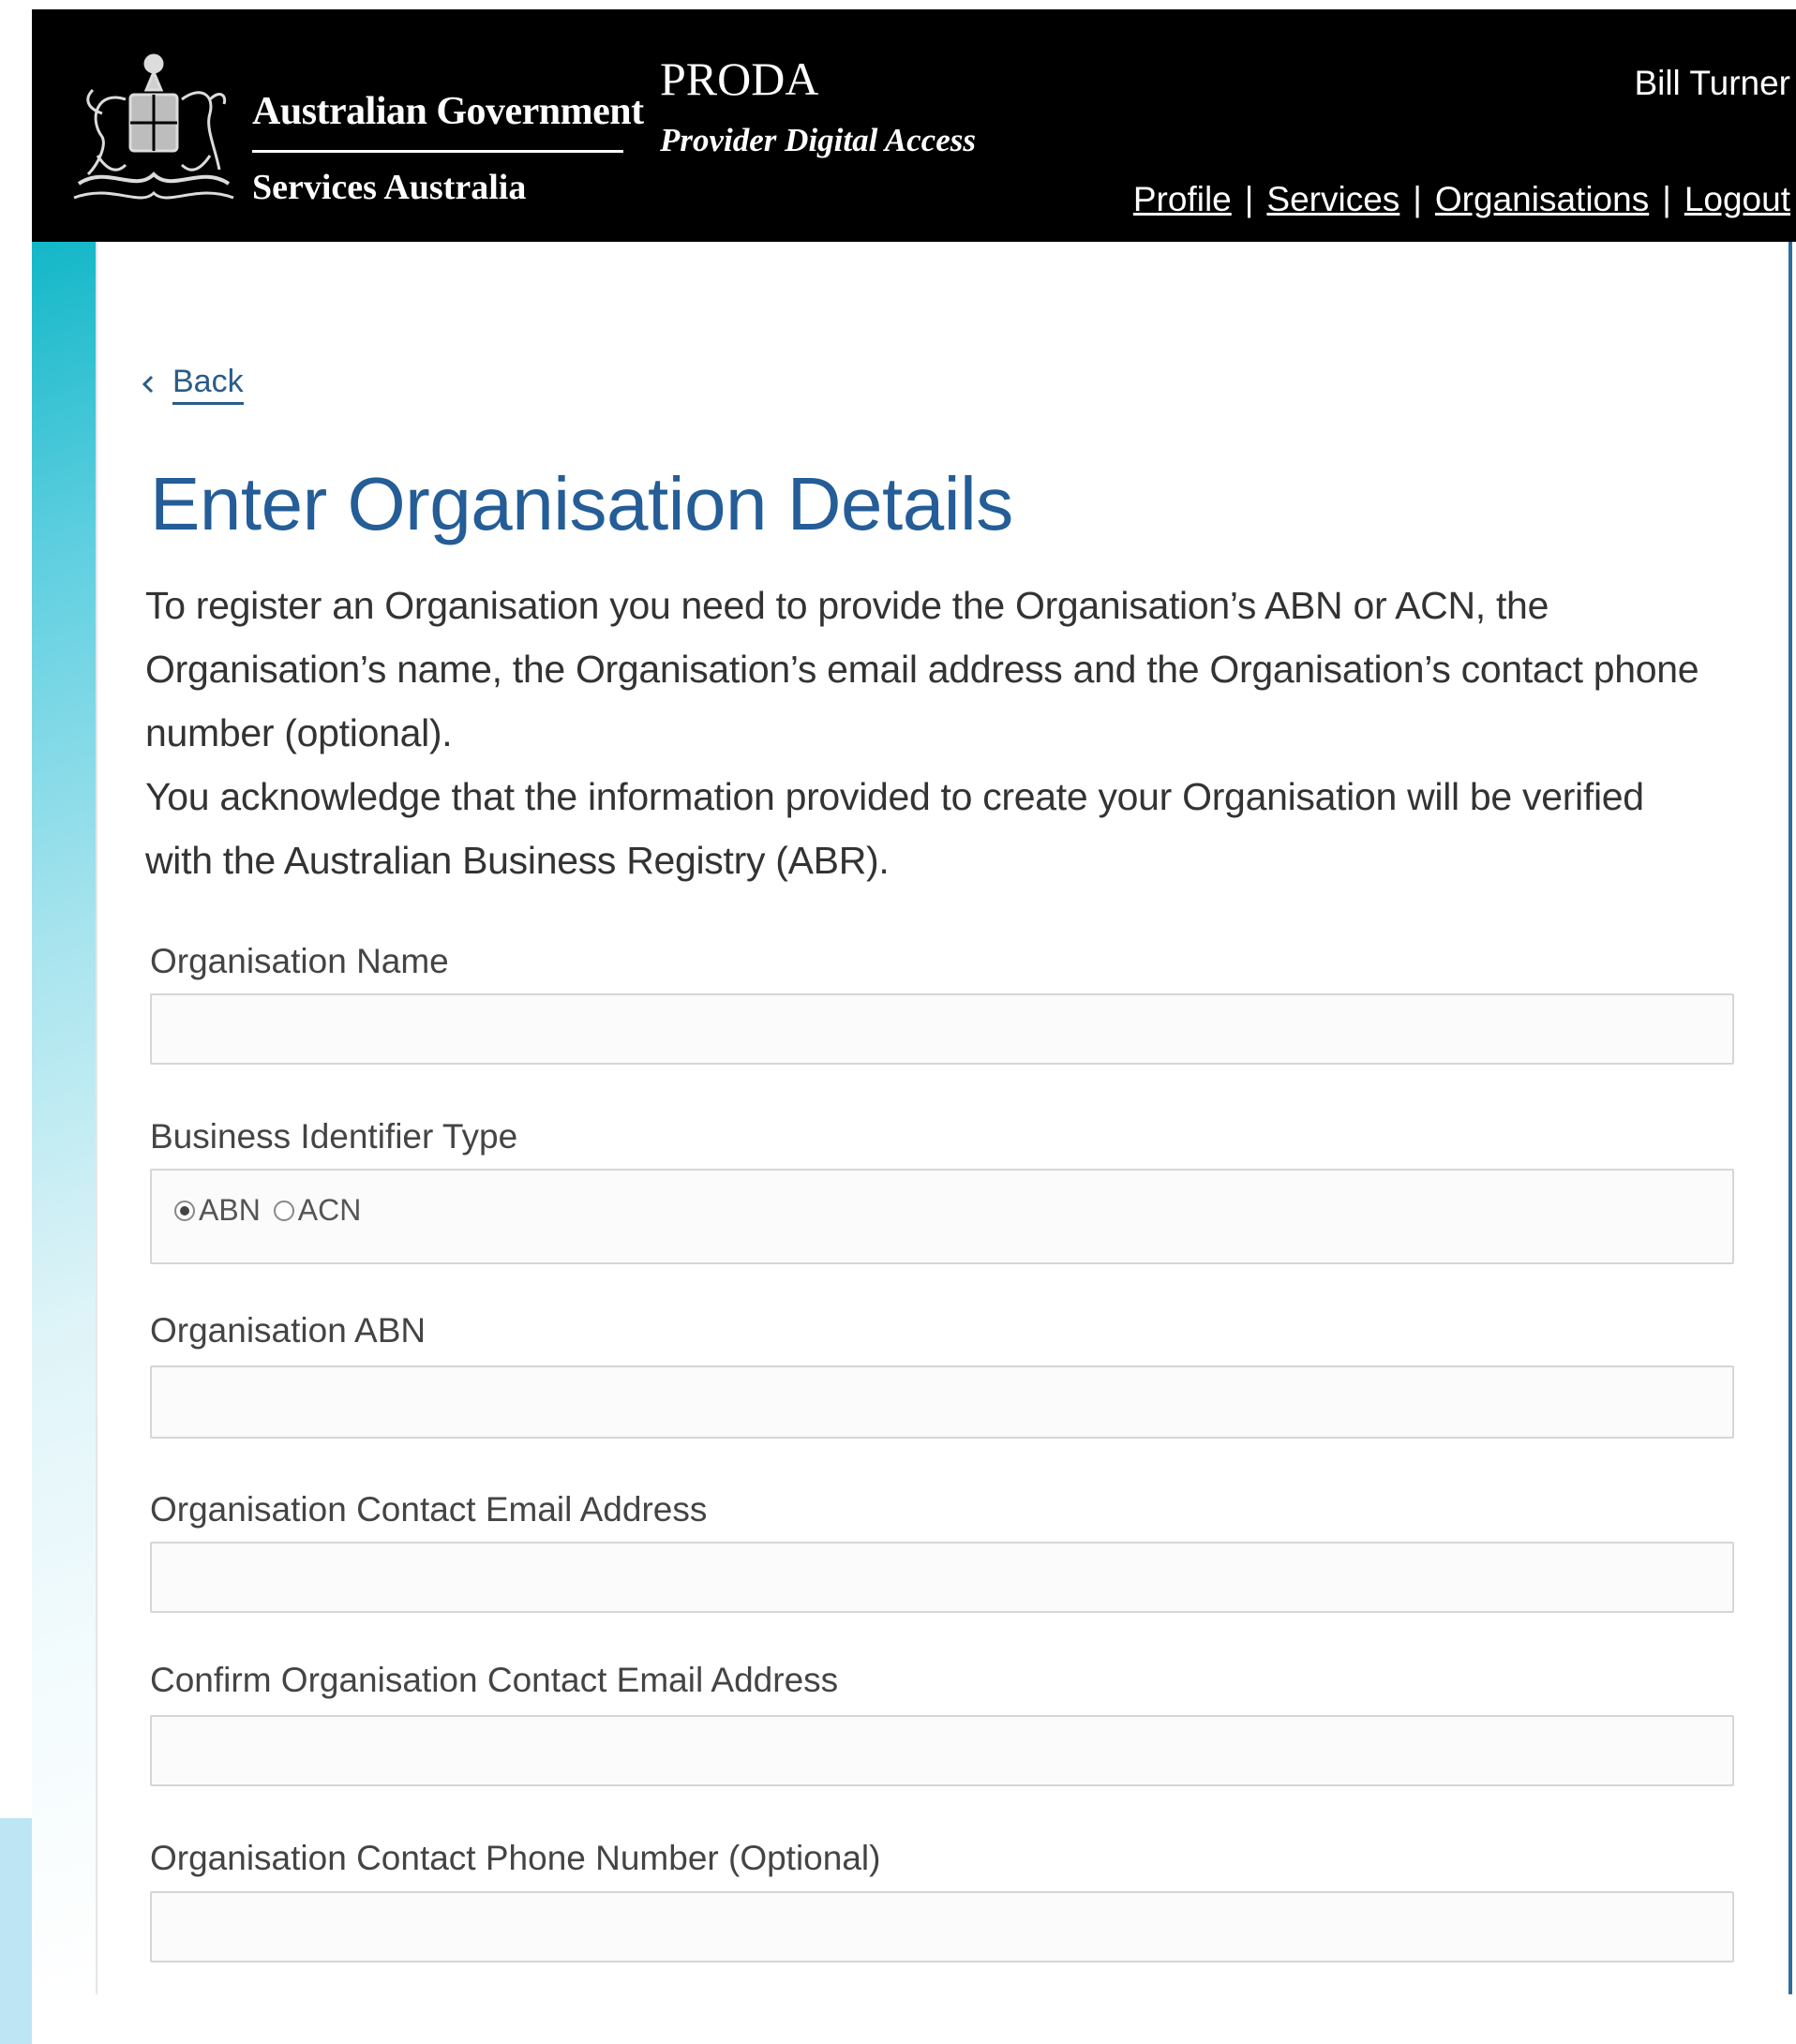  What do you see at coordinates (437, 152) in the screenshot?
I see `header-divider` at bounding box center [437, 152].